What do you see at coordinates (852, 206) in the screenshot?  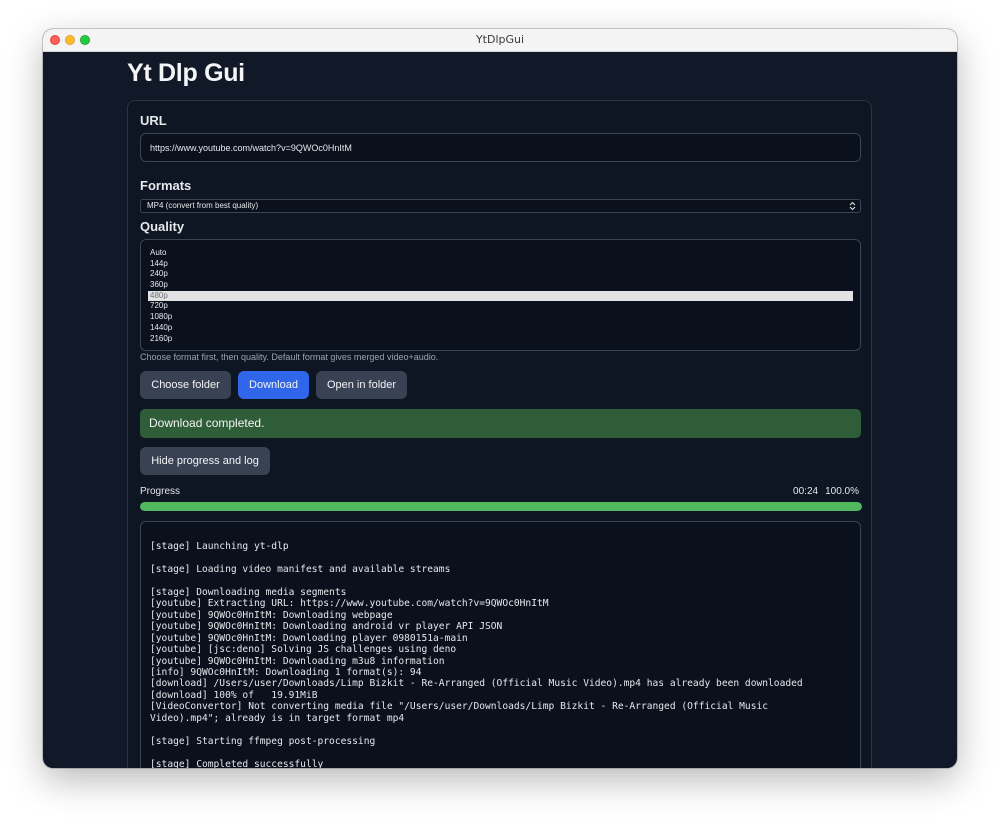 I see `select-chevrons-icon` at bounding box center [852, 206].